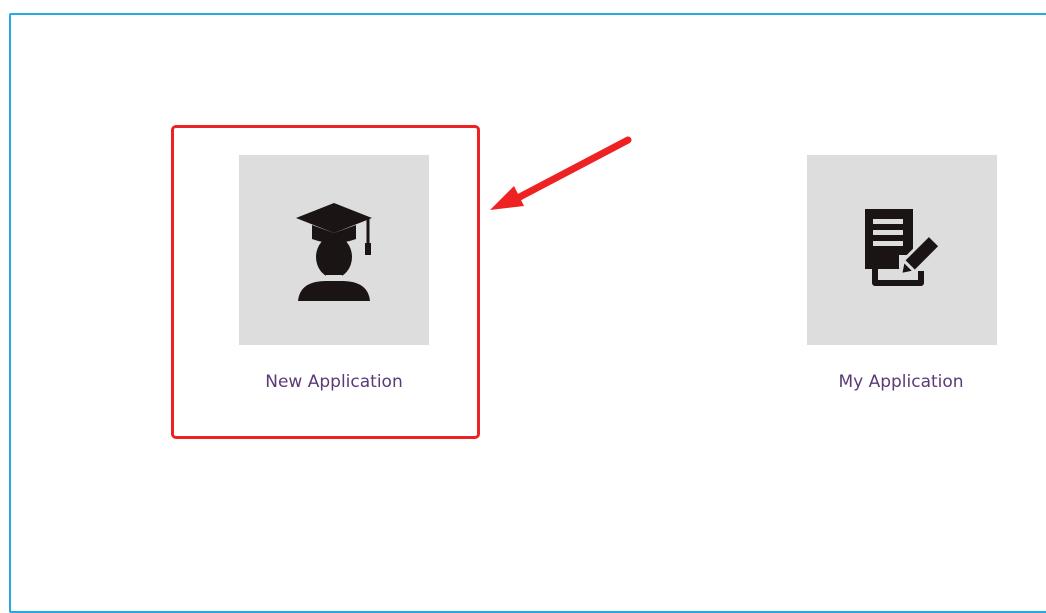  I want to click on annotation-arrow-icon, so click(561, 173).